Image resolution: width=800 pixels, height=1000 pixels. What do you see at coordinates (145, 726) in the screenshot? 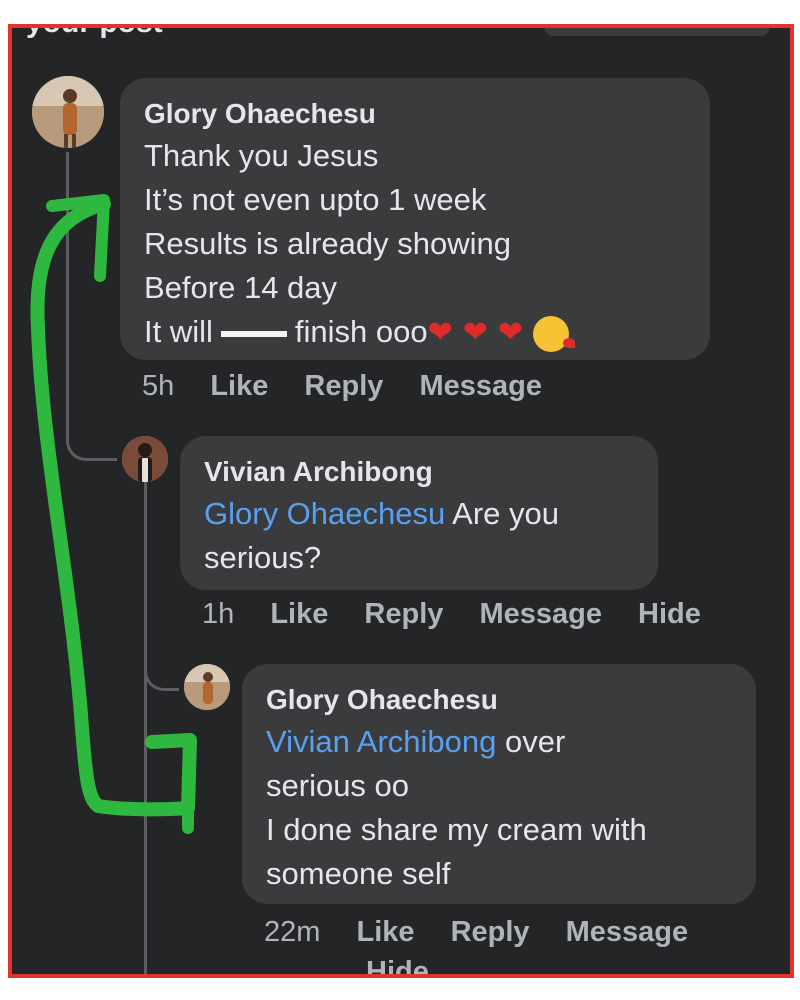
I see `thread-line-reply` at bounding box center [145, 726].